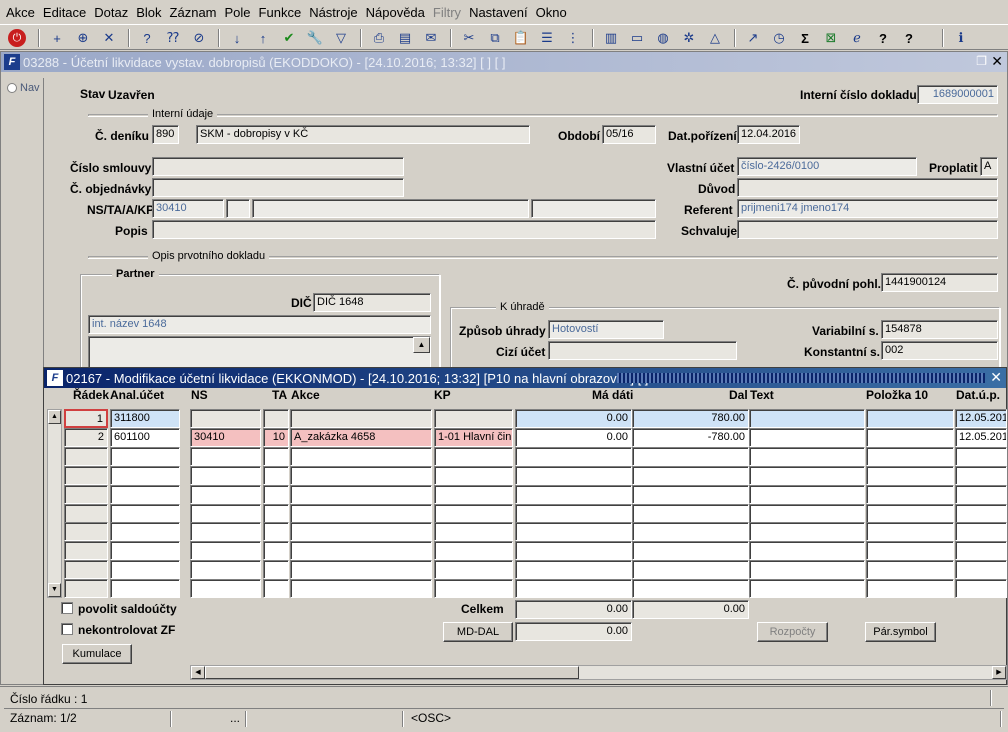  Describe the element at coordinates (173, 38) in the screenshot. I see `query-run-icon: ⁇` at that location.